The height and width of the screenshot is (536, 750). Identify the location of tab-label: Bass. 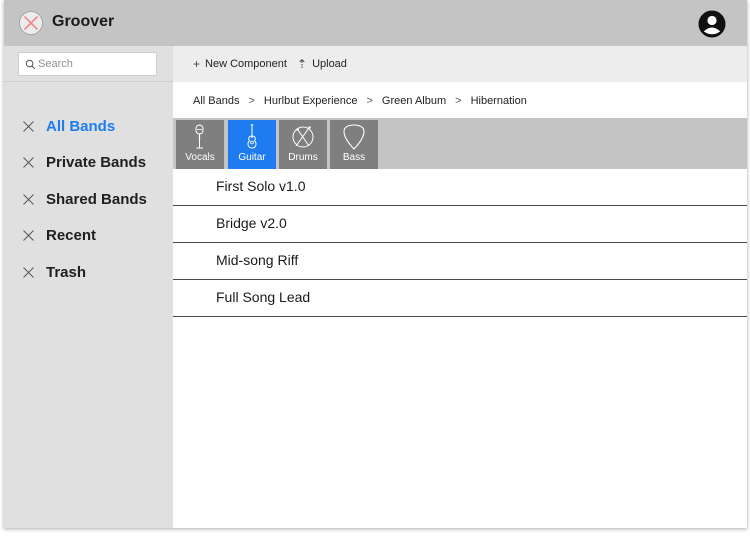
(354, 157).